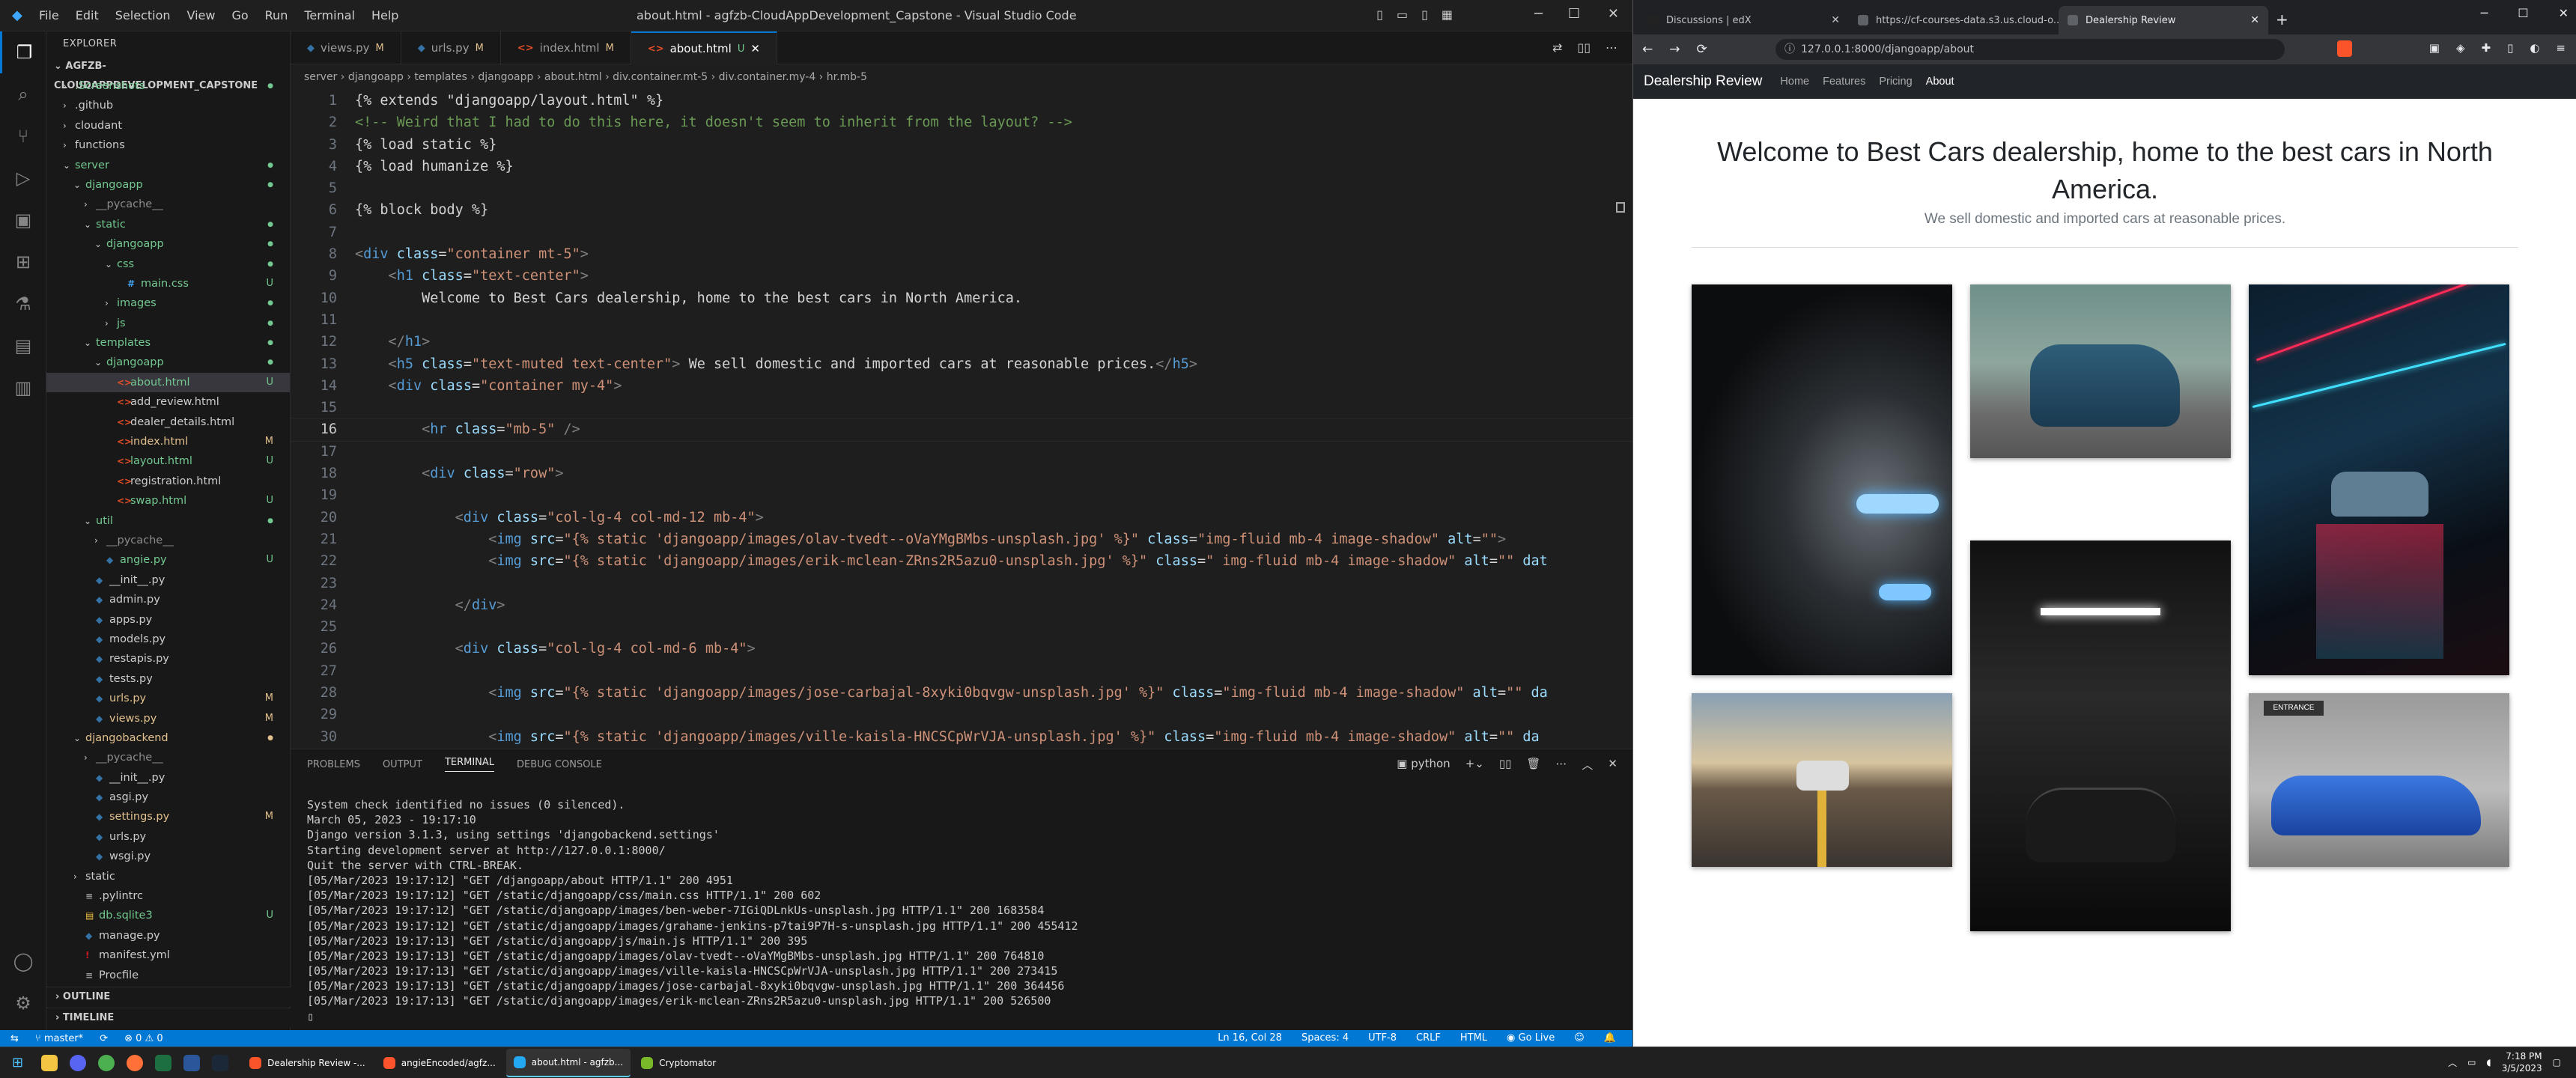 This screenshot has height=1078, width=2576. What do you see at coordinates (847, 77) in the screenshot?
I see `breadcrumb-item: hr.mb-5` at bounding box center [847, 77].